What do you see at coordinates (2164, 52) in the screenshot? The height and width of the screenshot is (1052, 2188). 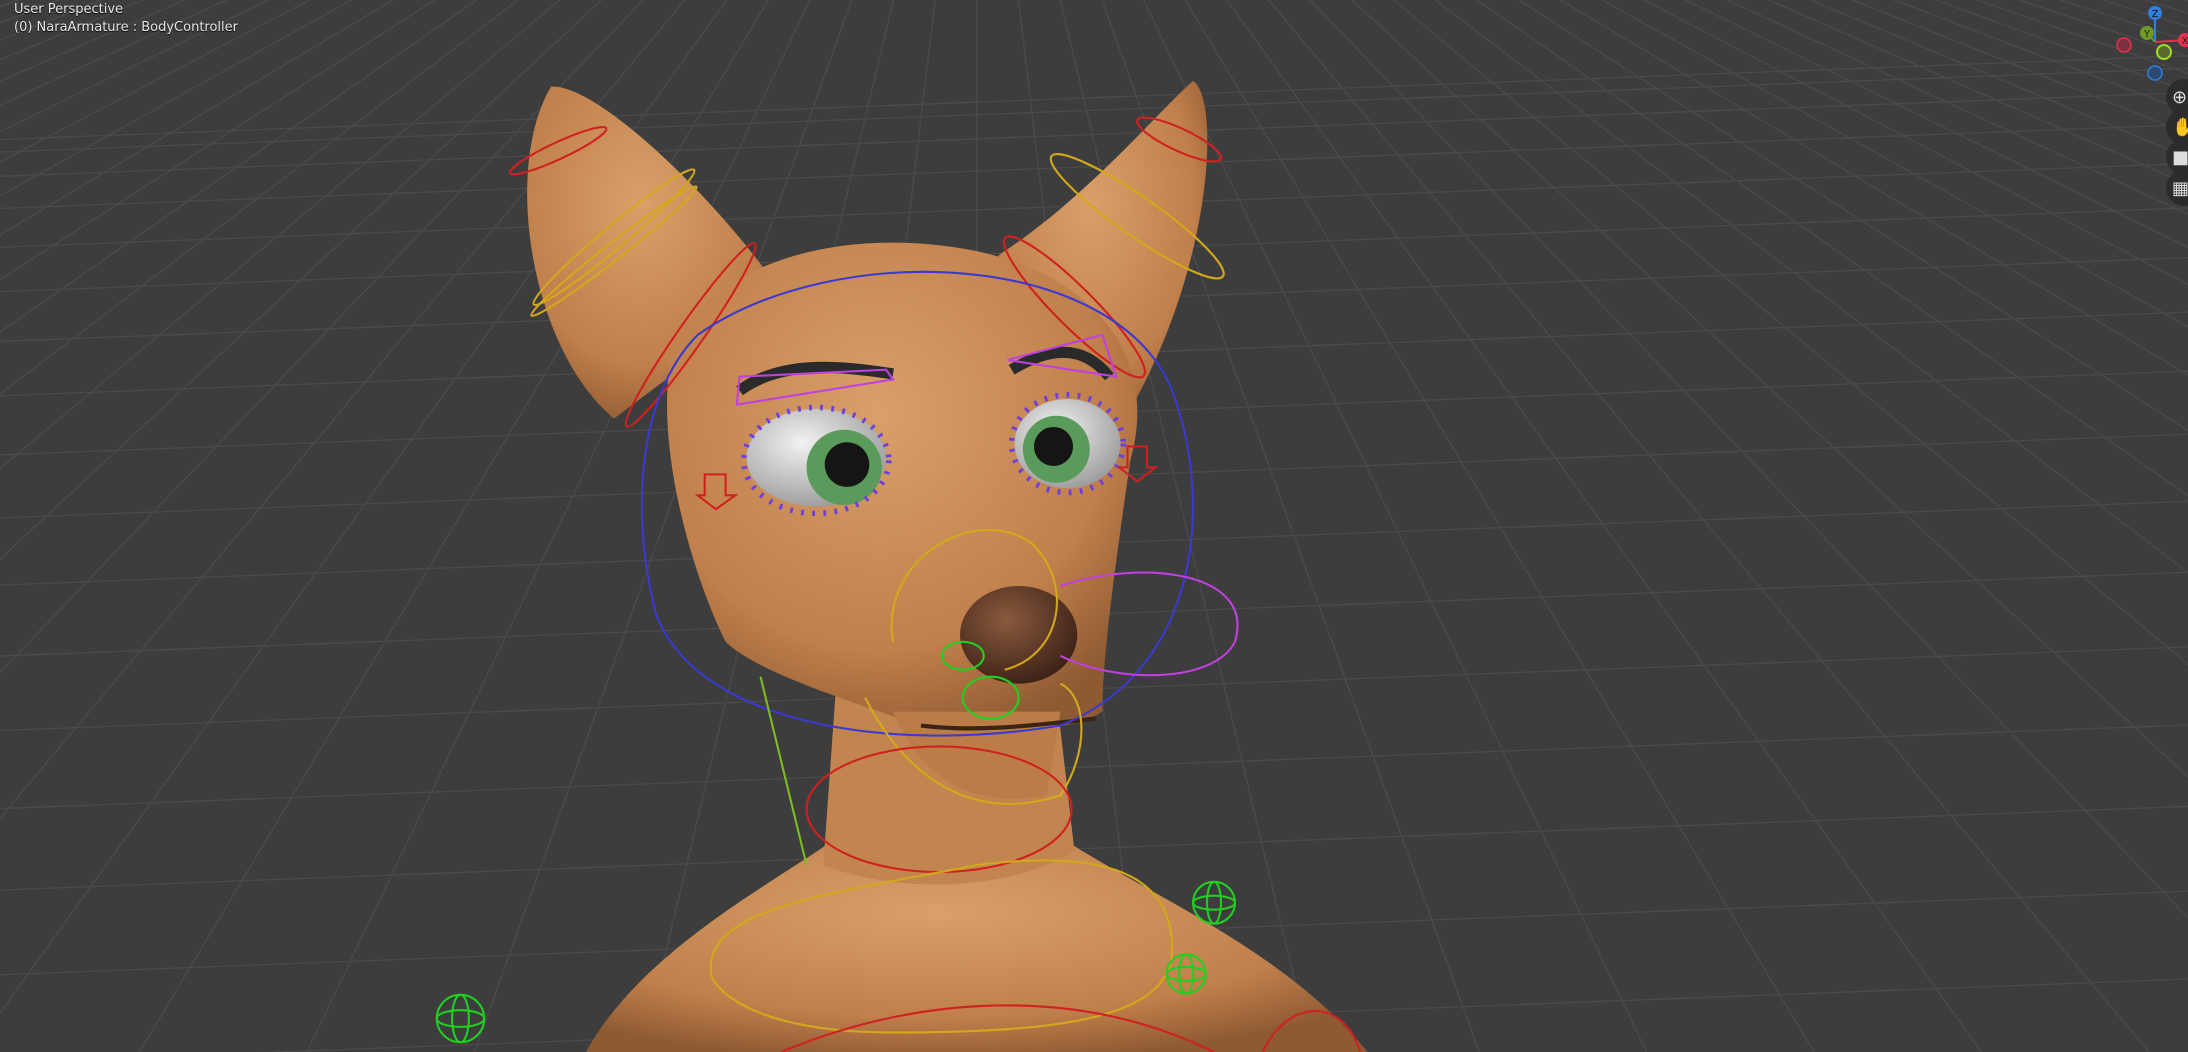 I see `gizmo-neg-y` at bounding box center [2164, 52].